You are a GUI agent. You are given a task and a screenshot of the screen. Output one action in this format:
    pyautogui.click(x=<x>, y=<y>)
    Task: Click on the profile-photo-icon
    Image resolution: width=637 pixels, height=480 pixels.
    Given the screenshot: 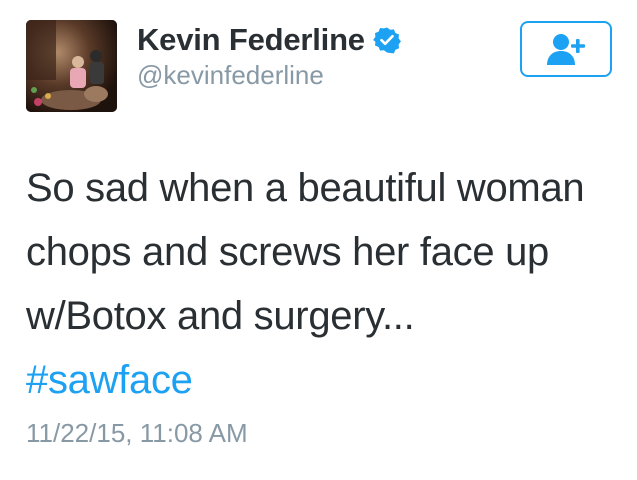 What is the action you would take?
    pyautogui.click(x=71, y=66)
    